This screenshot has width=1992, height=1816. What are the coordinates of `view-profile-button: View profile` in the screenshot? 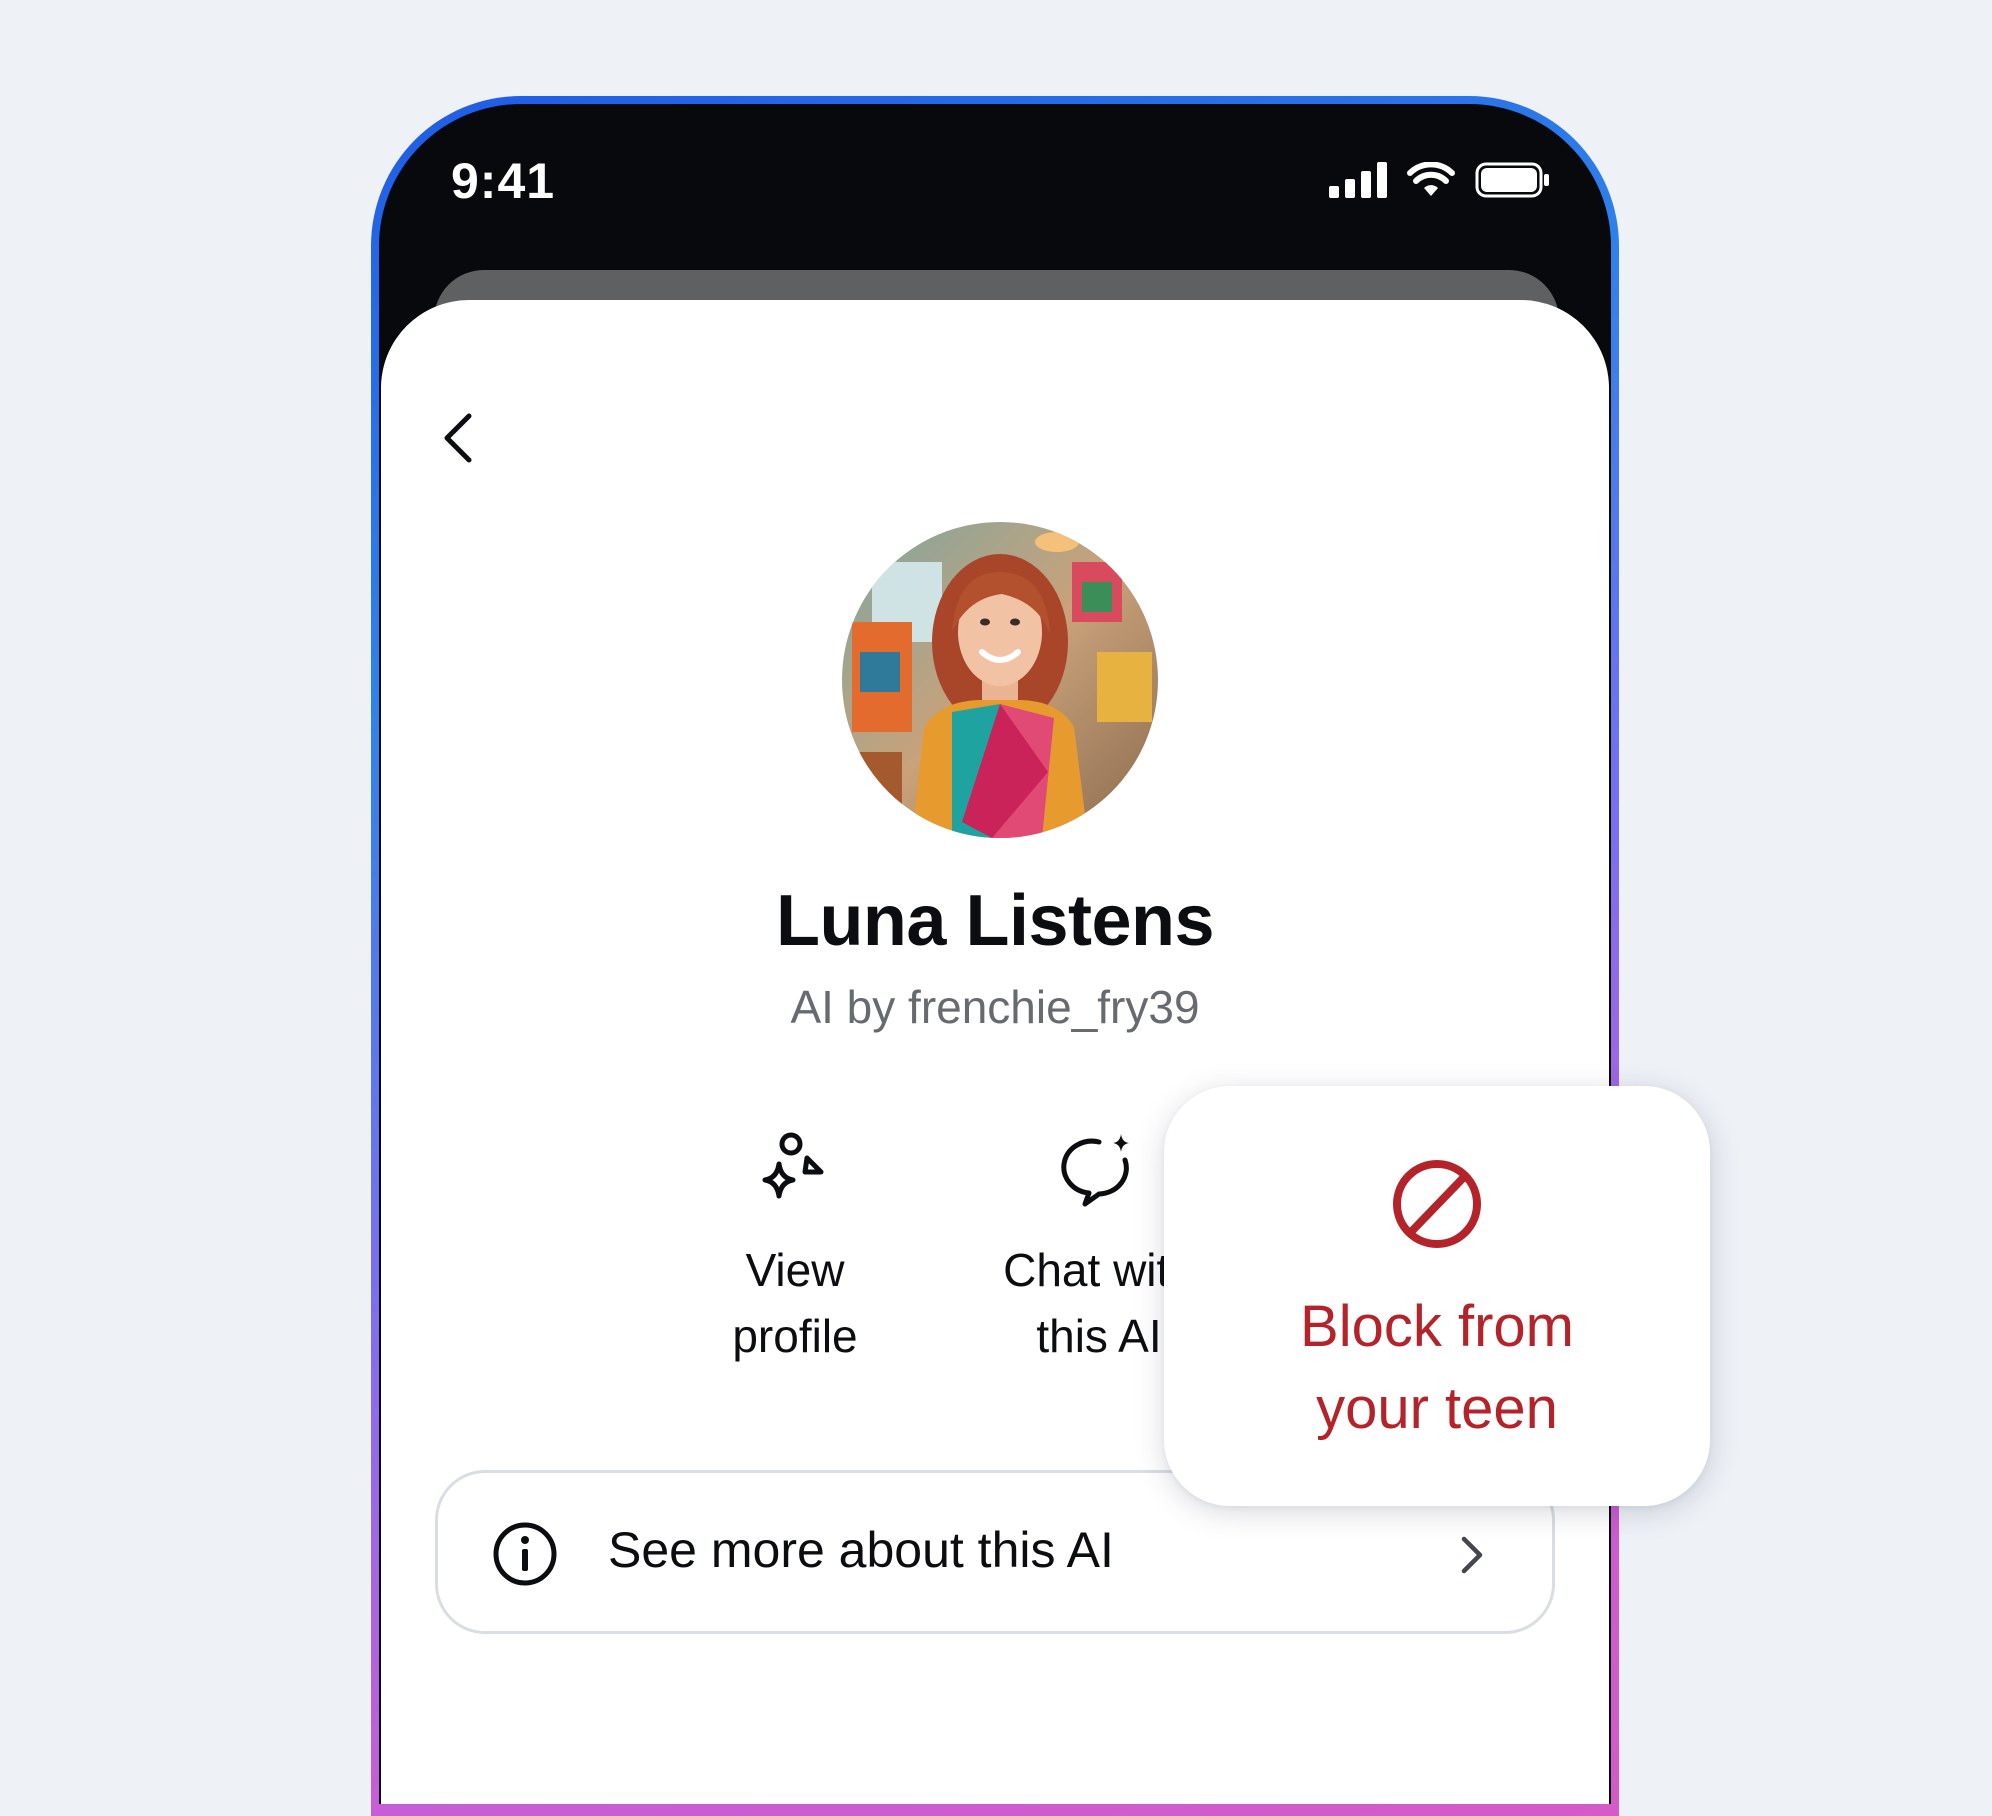 It's located at (795, 1249).